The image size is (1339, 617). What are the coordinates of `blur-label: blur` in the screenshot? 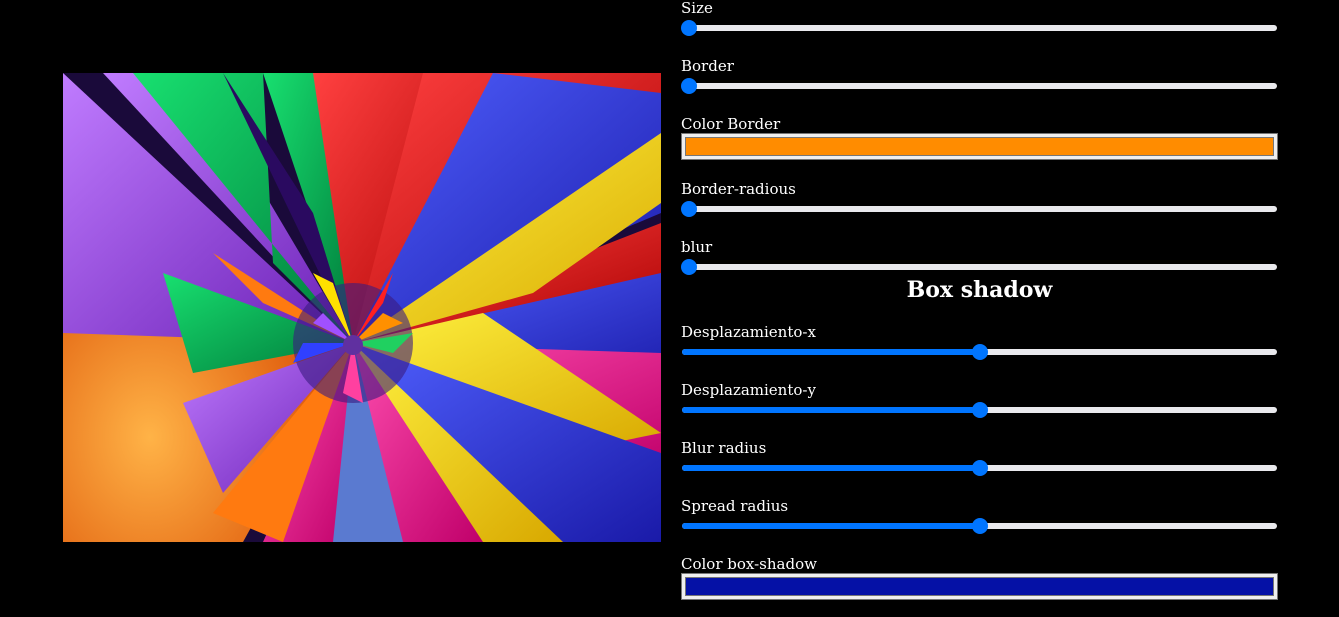 It's located at (697, 247).